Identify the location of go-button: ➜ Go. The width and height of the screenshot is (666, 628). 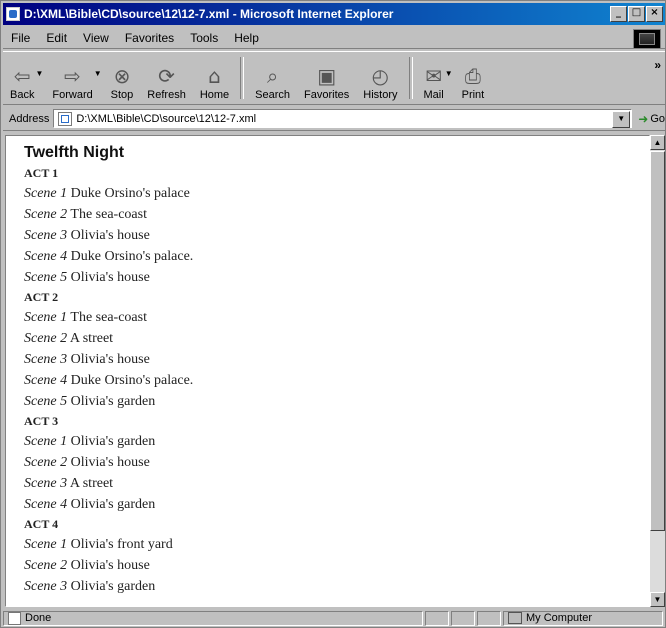
(651, 119).